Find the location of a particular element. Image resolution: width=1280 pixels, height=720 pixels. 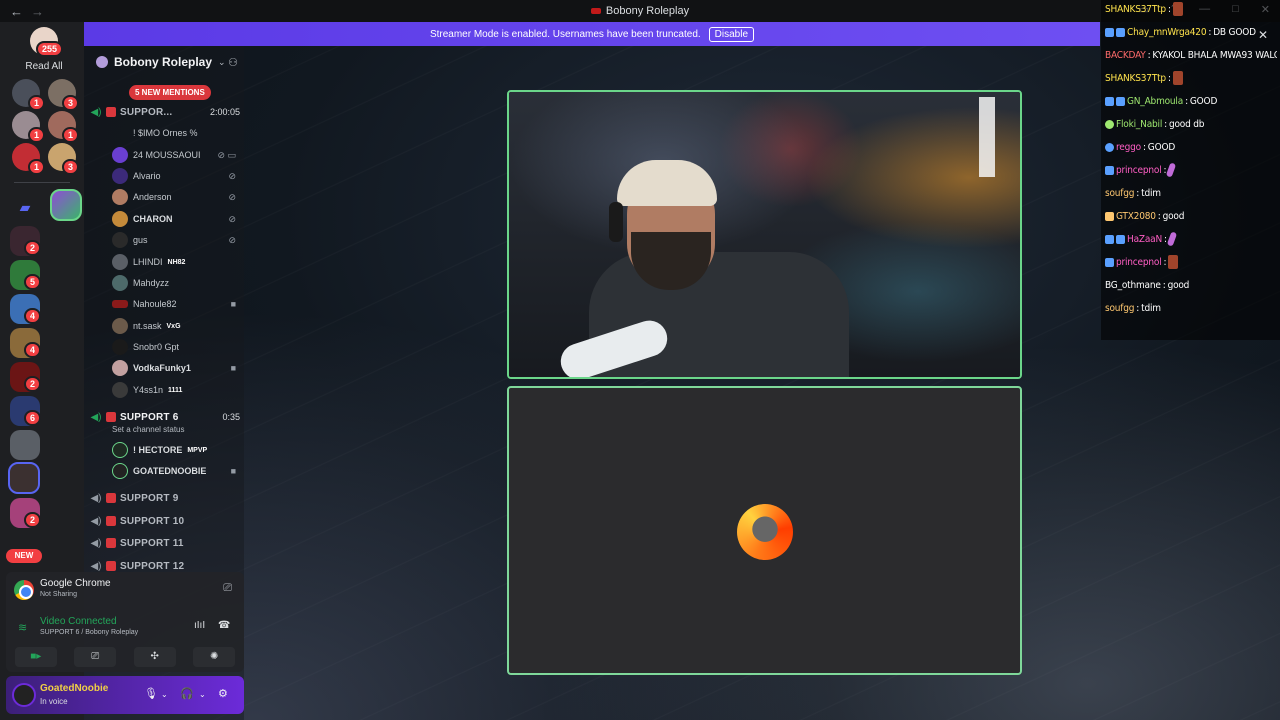

voice-channel-support: ◀) SUPPOR... 2:00:05 is located at coordinates (165, 112).